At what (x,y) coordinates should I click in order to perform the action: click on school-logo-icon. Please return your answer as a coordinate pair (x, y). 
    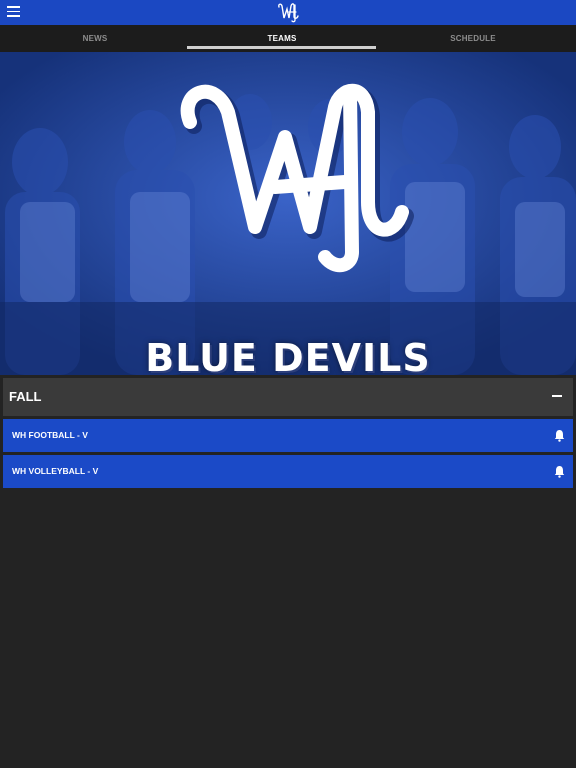
    Looking at the image, I should click on (288, 12).